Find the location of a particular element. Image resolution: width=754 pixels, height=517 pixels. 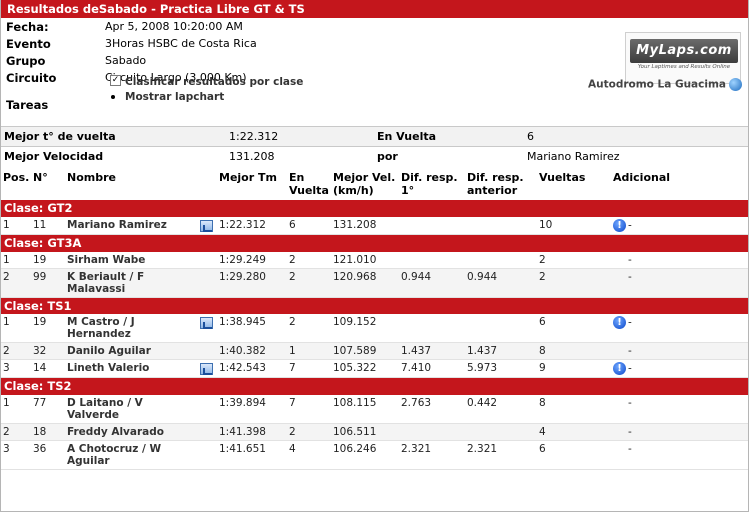

cell-nombre-text: M Castro / J Hernandez is located at coordinates (101, 328).